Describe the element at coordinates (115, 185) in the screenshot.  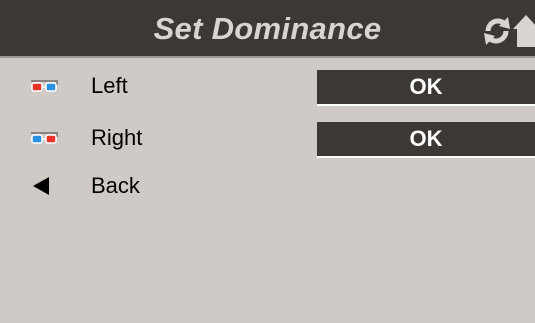
I see `row-label-back: Back` at that location.